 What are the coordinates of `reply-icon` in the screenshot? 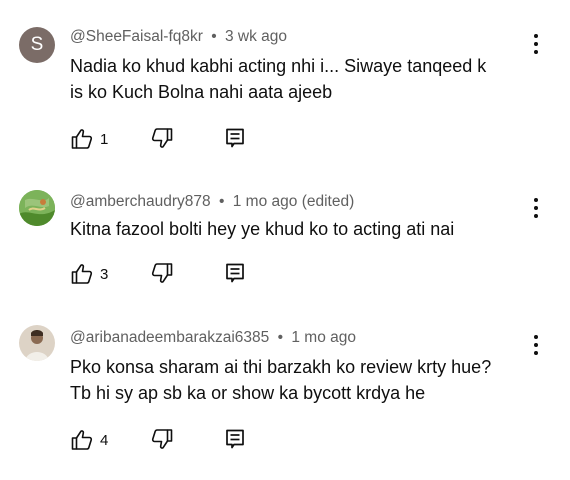 It's located at (235, 439).